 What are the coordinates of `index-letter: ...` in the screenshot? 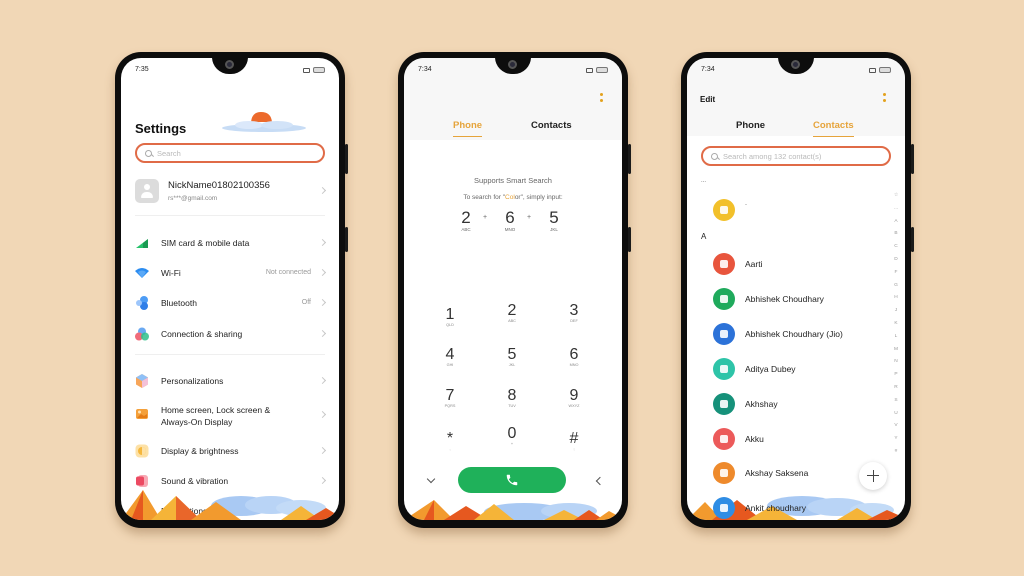 It's located at (896, 212).